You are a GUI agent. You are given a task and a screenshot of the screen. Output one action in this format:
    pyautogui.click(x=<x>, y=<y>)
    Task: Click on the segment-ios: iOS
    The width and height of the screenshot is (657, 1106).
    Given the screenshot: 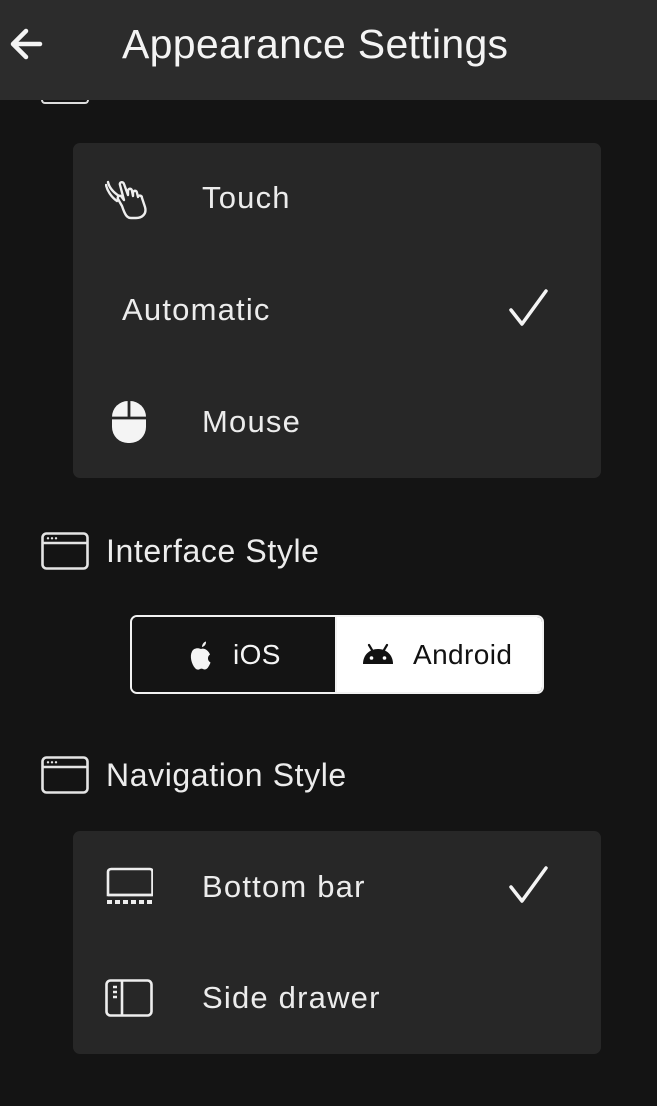 What is the action you would take?
    pyautogui.click(x=234, y=654)
    